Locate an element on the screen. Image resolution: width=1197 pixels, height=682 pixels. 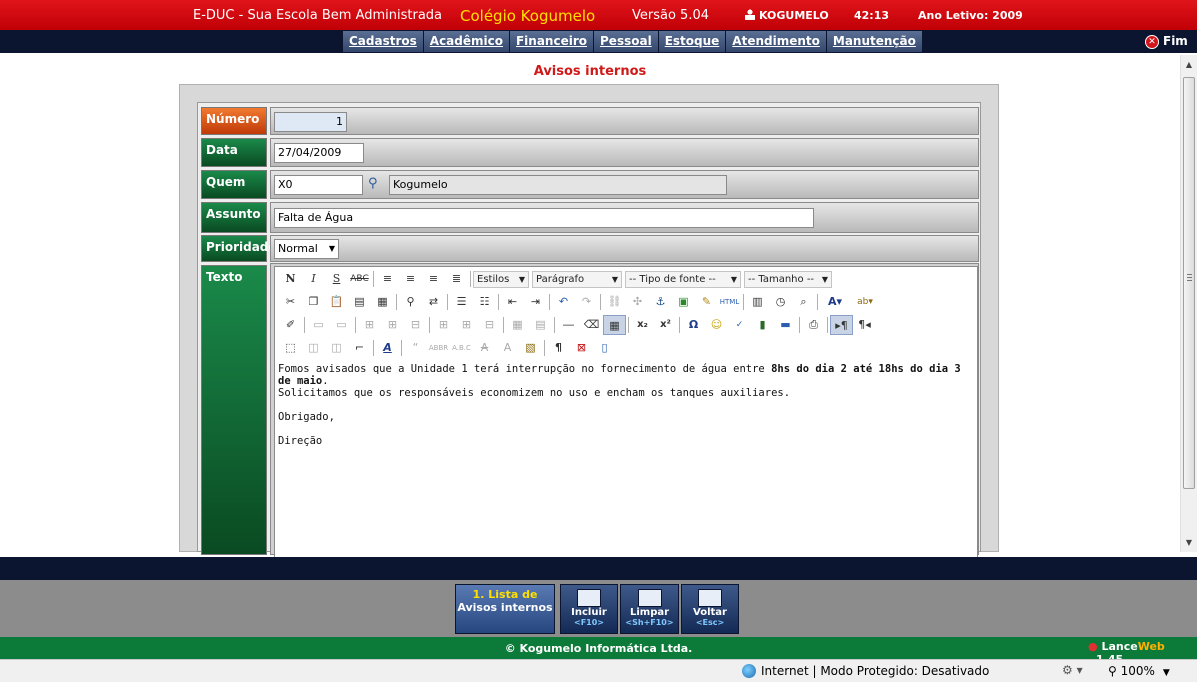
menu-academico: Acadêmico is located at coordinates (466, 41).